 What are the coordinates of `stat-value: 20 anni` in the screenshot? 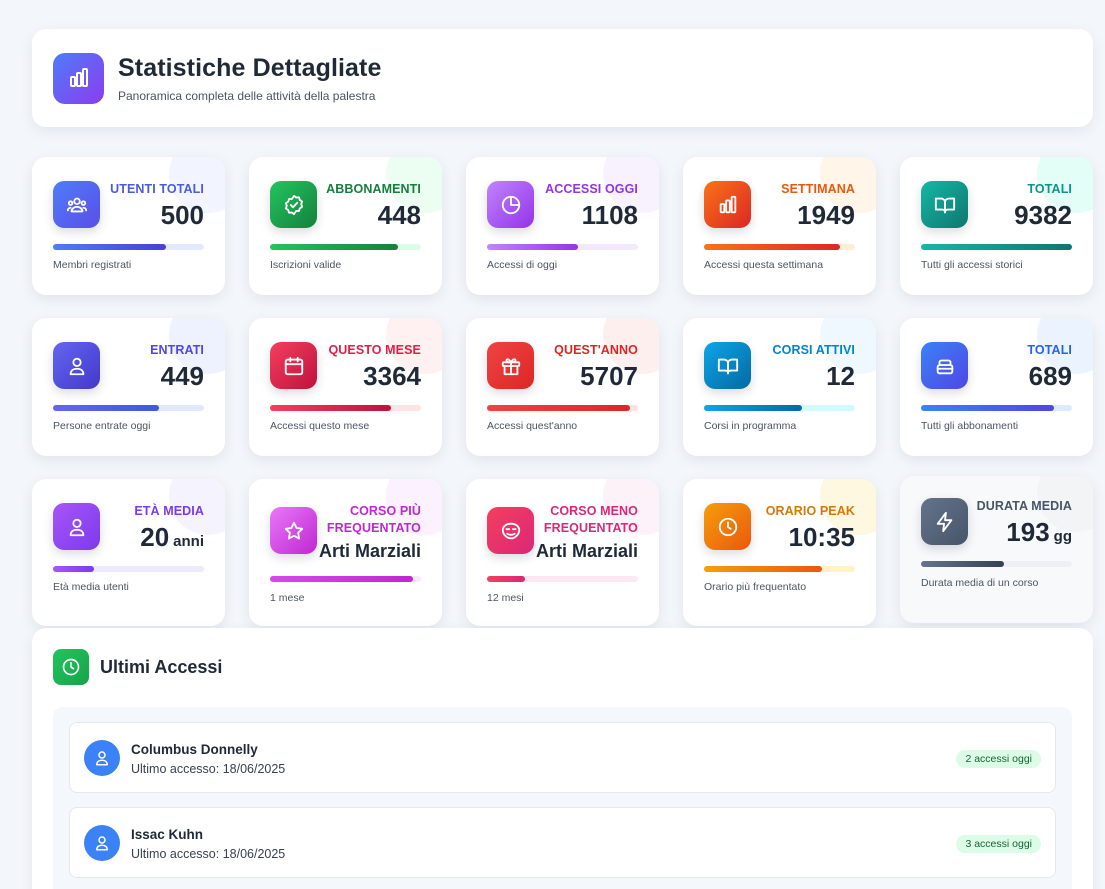 It's located at (172, 537).